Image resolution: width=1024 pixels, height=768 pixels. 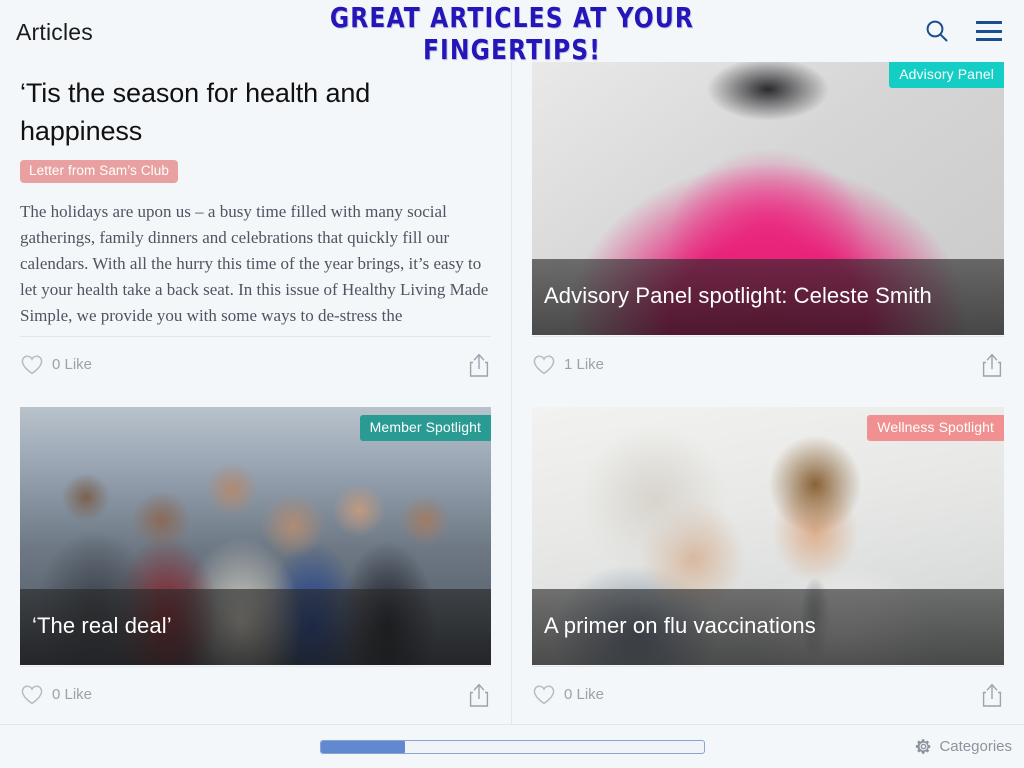 What do you see at coordinates (680, 625) in the screenshot?
I see `article-caption: A primer on flu vaccinations` at bounding box center [680, 625].